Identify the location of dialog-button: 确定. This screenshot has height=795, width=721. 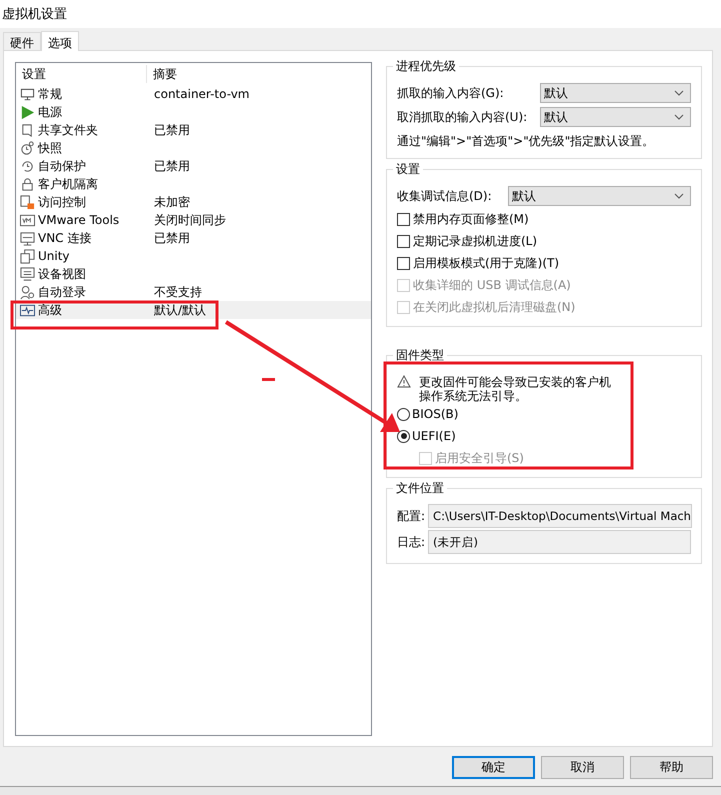
(493, 767).